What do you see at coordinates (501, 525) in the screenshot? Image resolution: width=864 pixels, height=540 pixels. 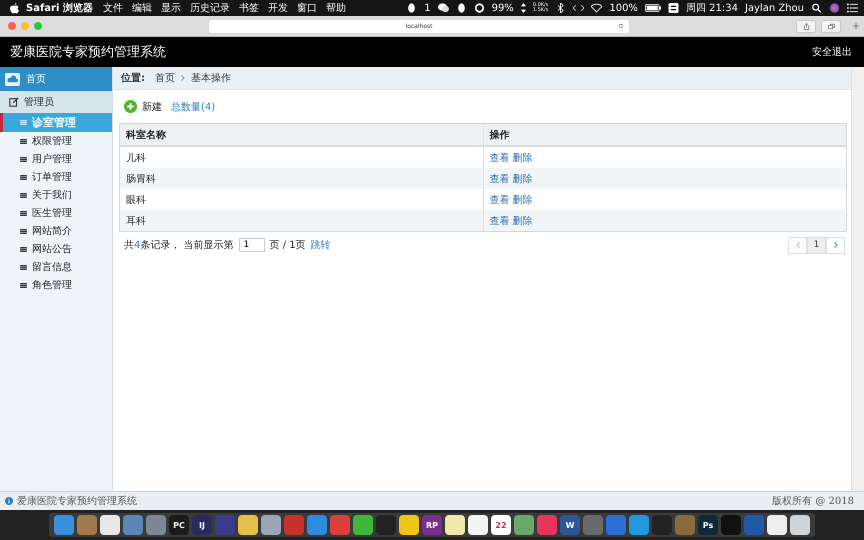 I see `dock-app-icon: 22` at bounding box center [501, 525].